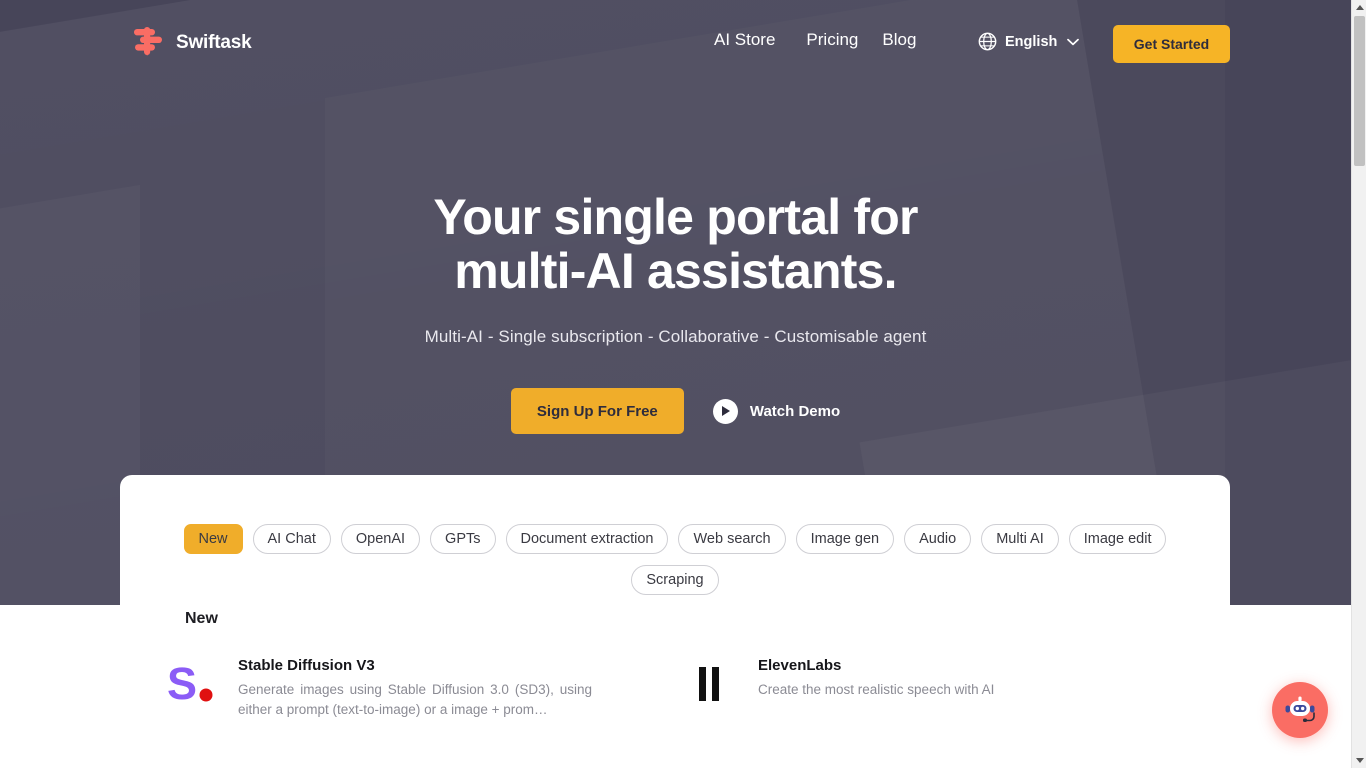 The height and width of the screenshot is (768, 1366). What do you see at coordinates (463, 539) in the screenshot?
I see `chip-gpts: GPTs` at bounding box center [463, 539].